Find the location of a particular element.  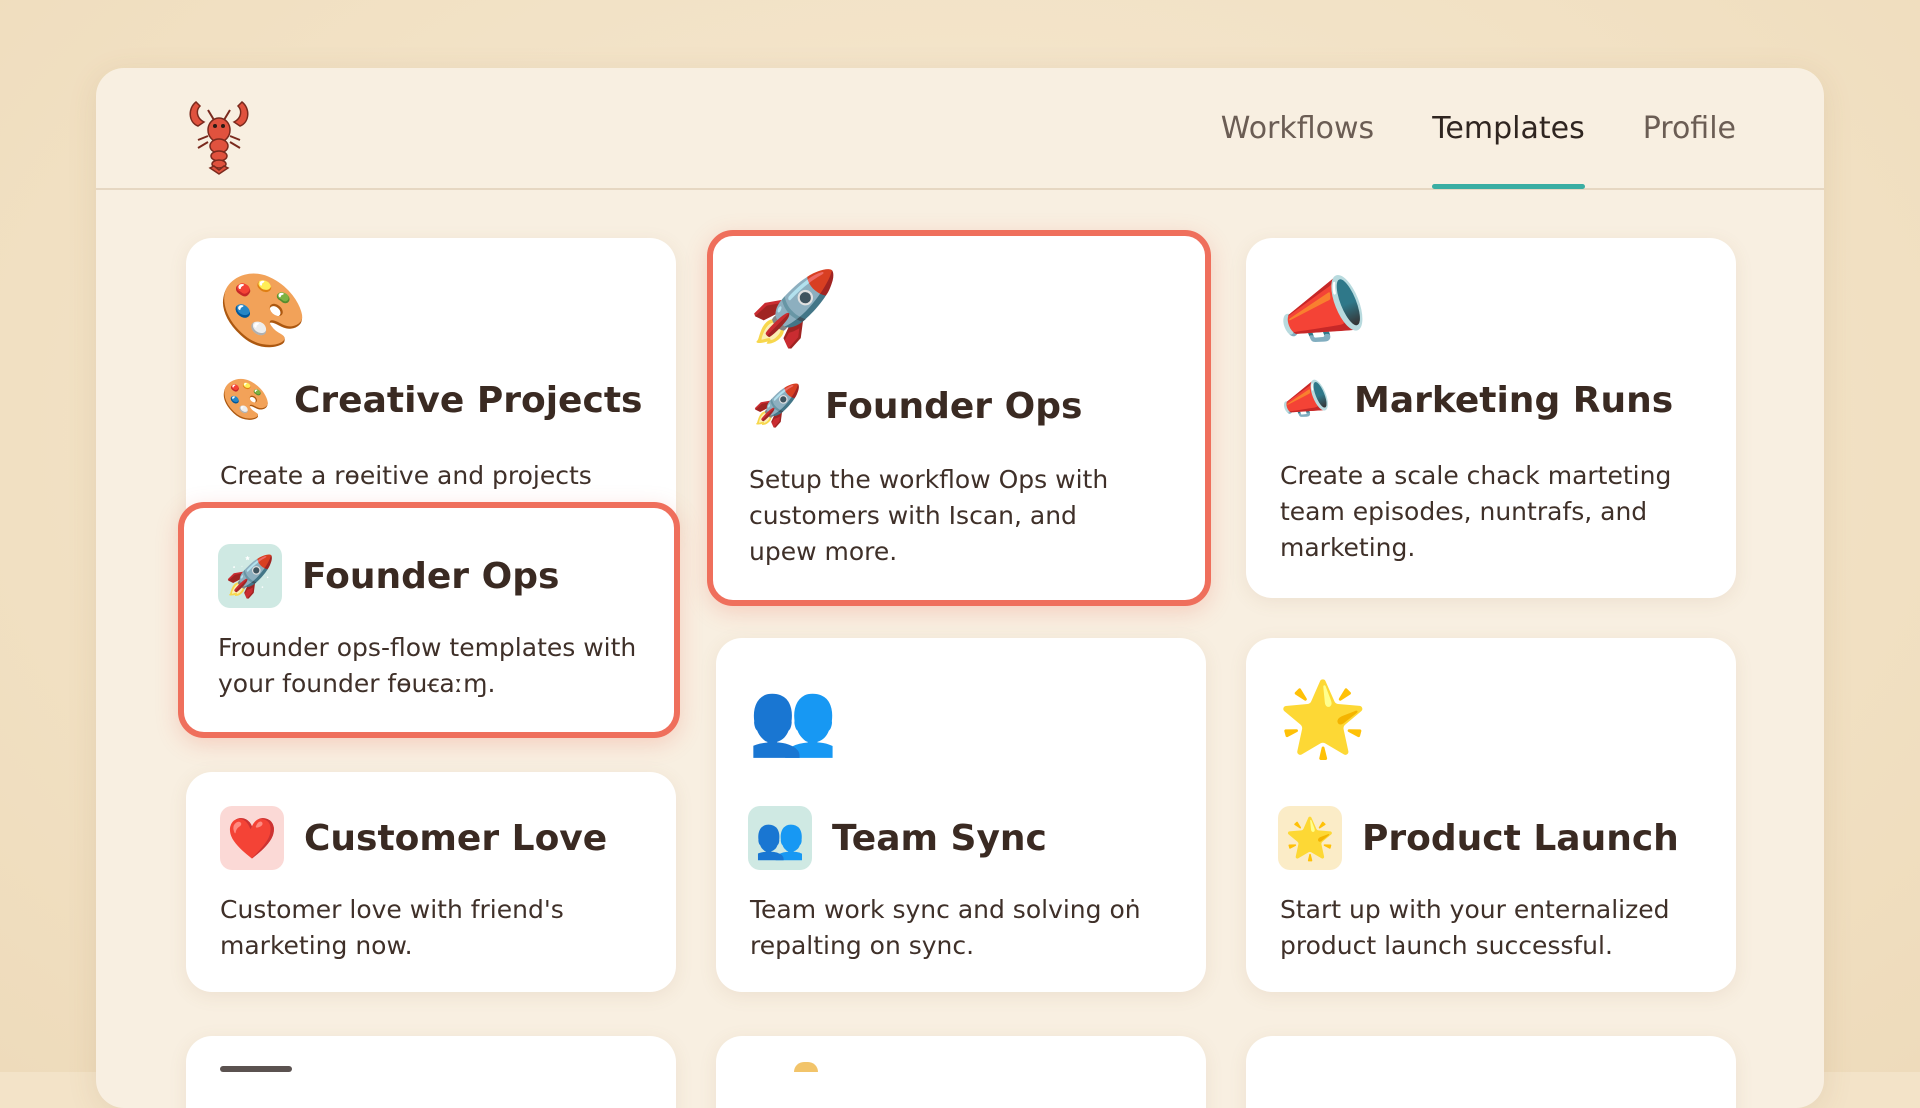

card-title: Product Launch is located at coordinates (1520, 838).